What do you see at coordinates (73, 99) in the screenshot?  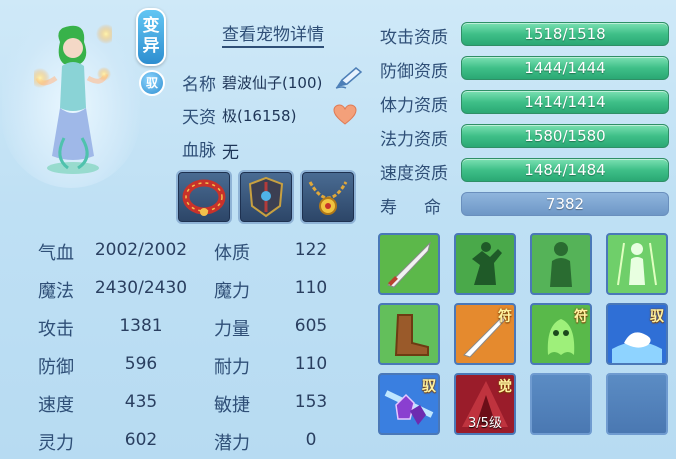 I see `pet-figure-icon` at bounding box center [73, 99].